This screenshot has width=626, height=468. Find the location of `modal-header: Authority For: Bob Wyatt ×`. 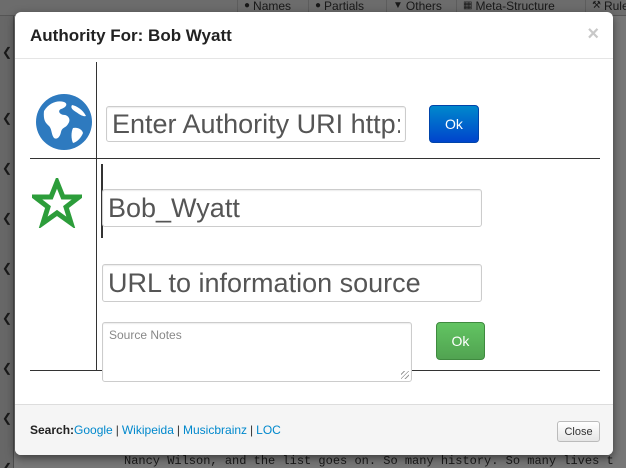

modal-header: Authority For: Bob Wyatt × is located at coordinates (314, 35).